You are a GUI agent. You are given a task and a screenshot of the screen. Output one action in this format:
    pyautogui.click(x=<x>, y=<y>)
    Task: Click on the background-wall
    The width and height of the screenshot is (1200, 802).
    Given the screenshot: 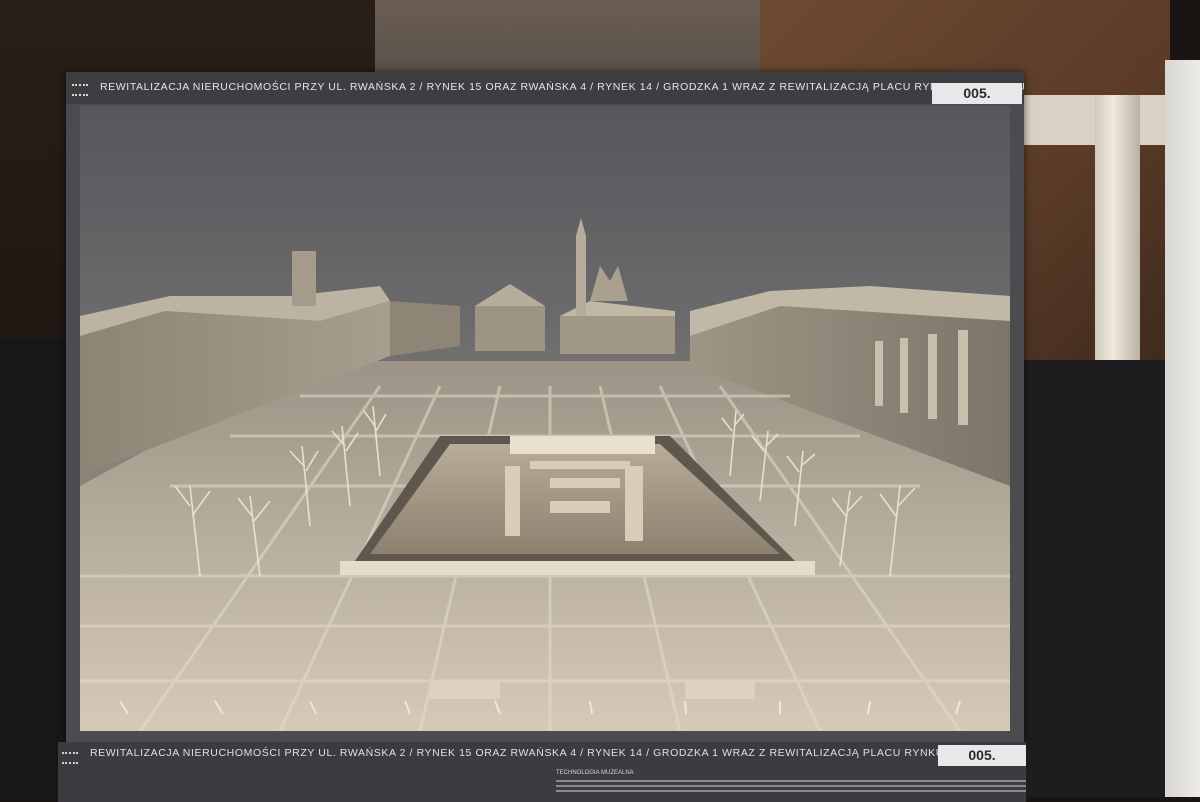 What is the action you would take?
    pyautogui.click(x=570, y=40)
    